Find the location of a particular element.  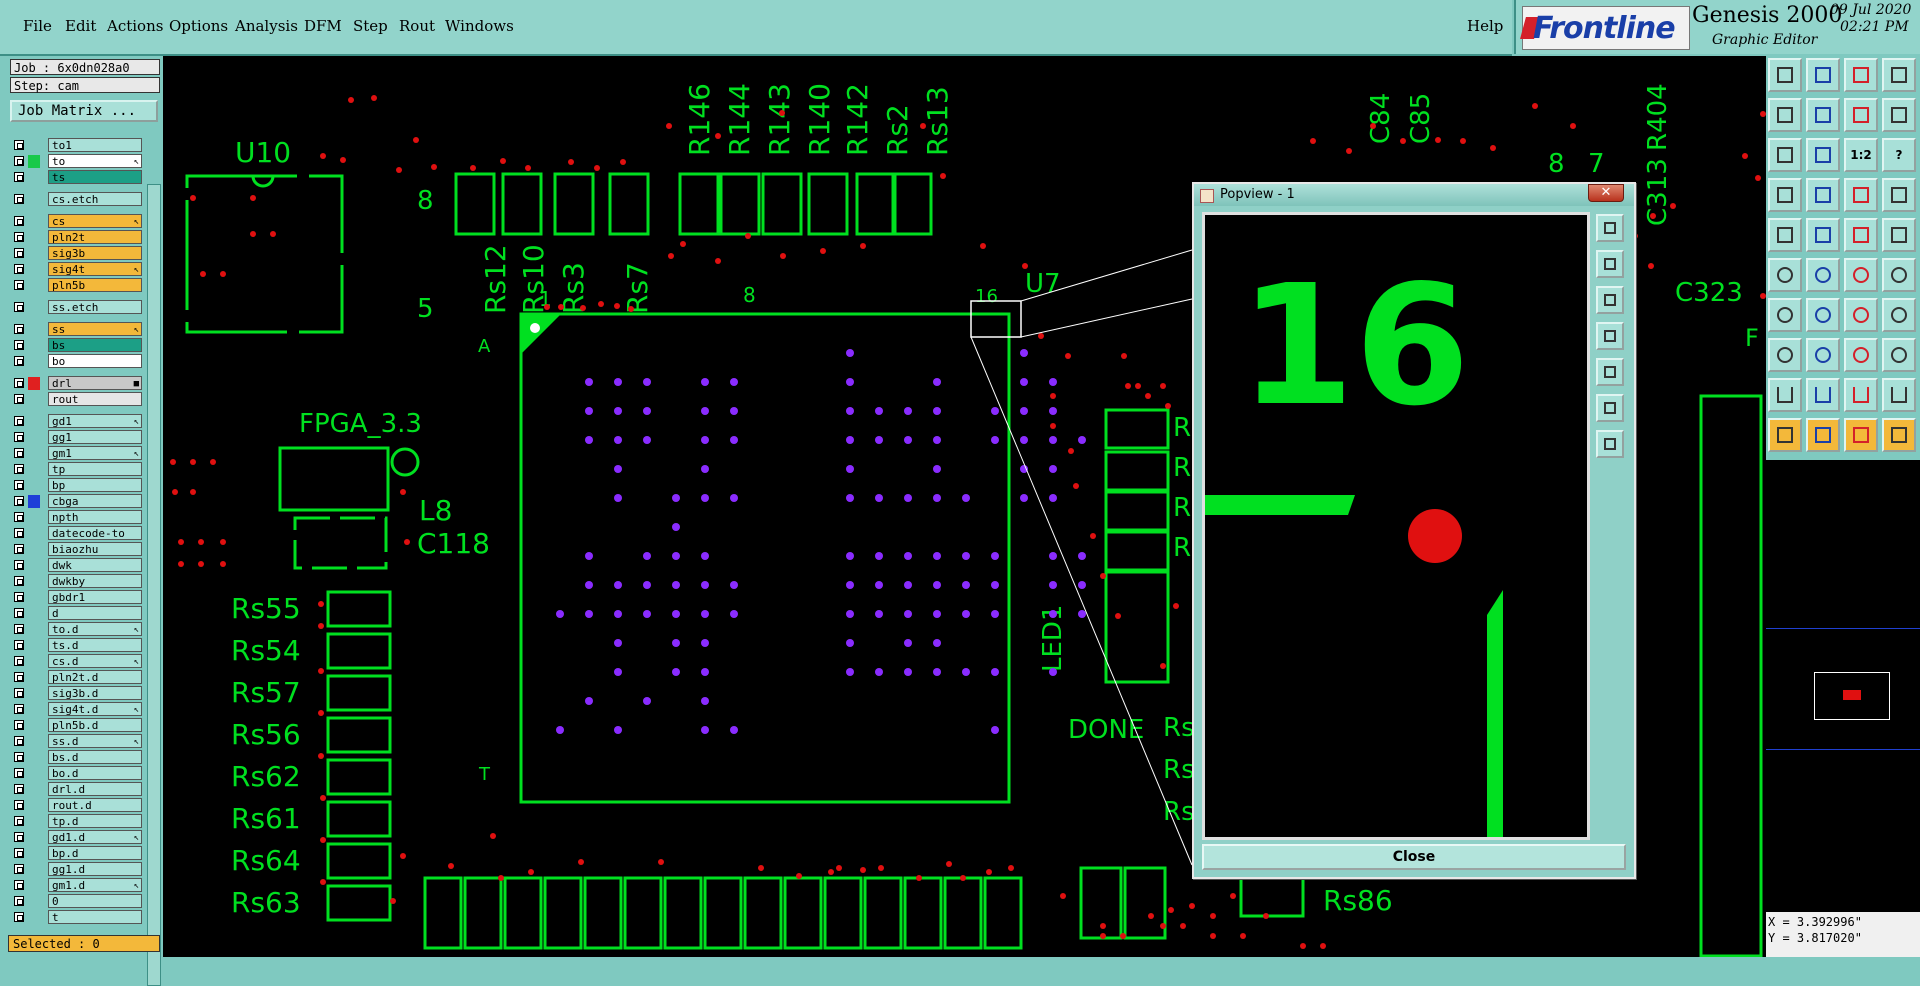

layer-name: bp is located at coordinates (95, 485).